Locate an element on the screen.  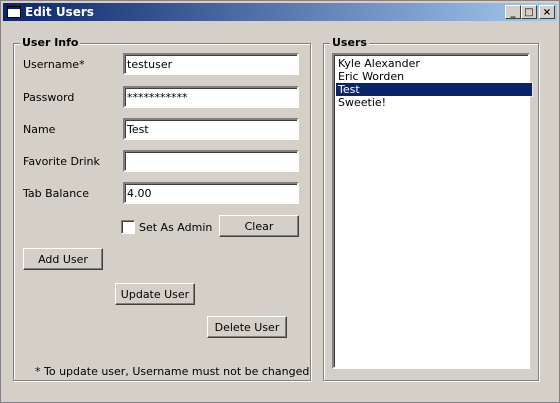
users-legend: Users is located at coordinates (349, 42).